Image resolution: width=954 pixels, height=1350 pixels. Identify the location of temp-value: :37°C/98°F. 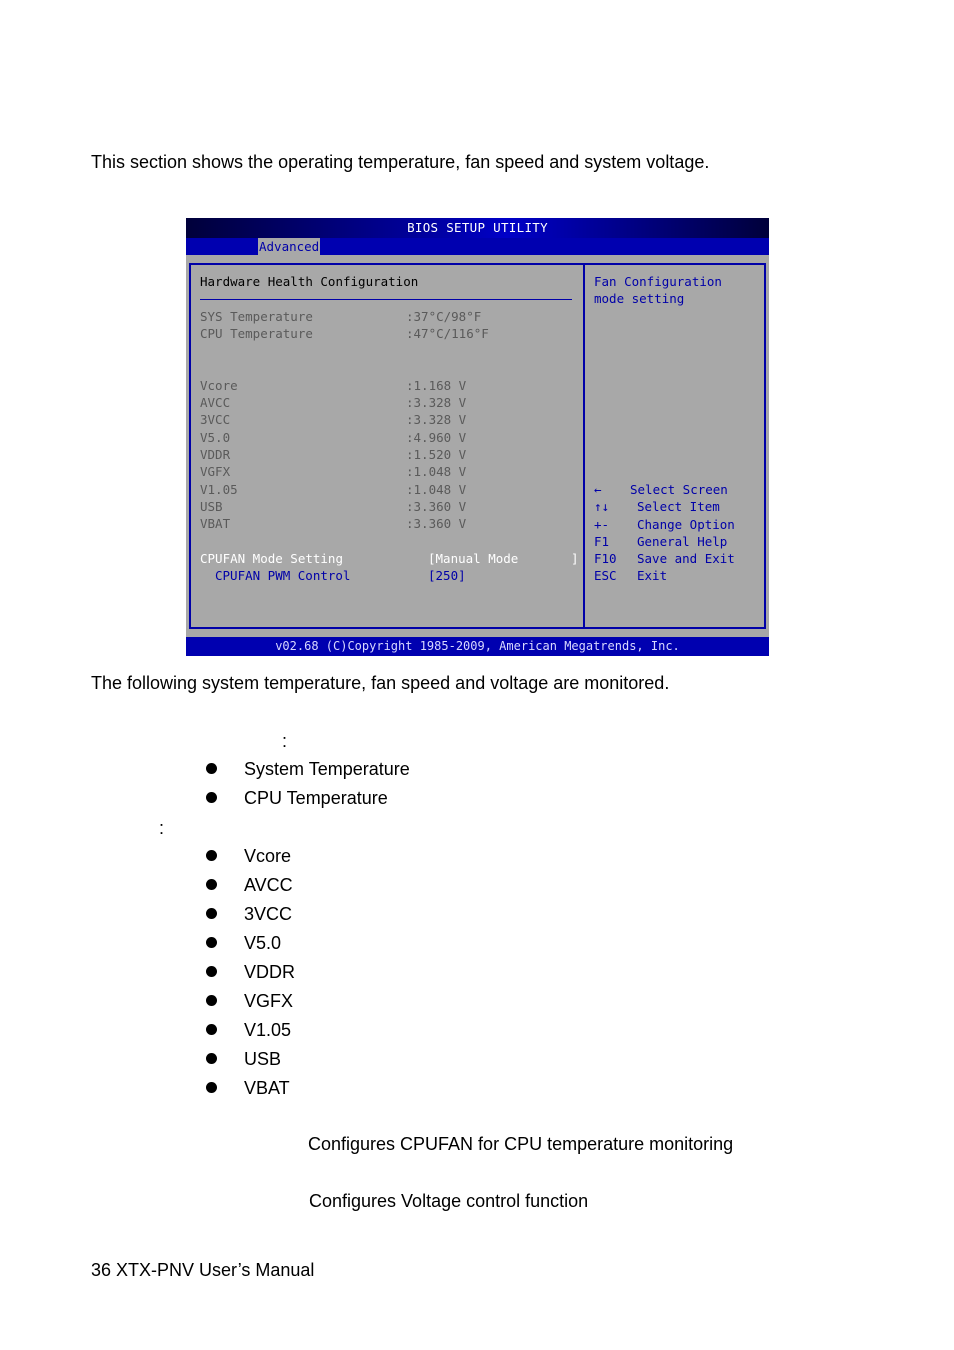
(444, 316).